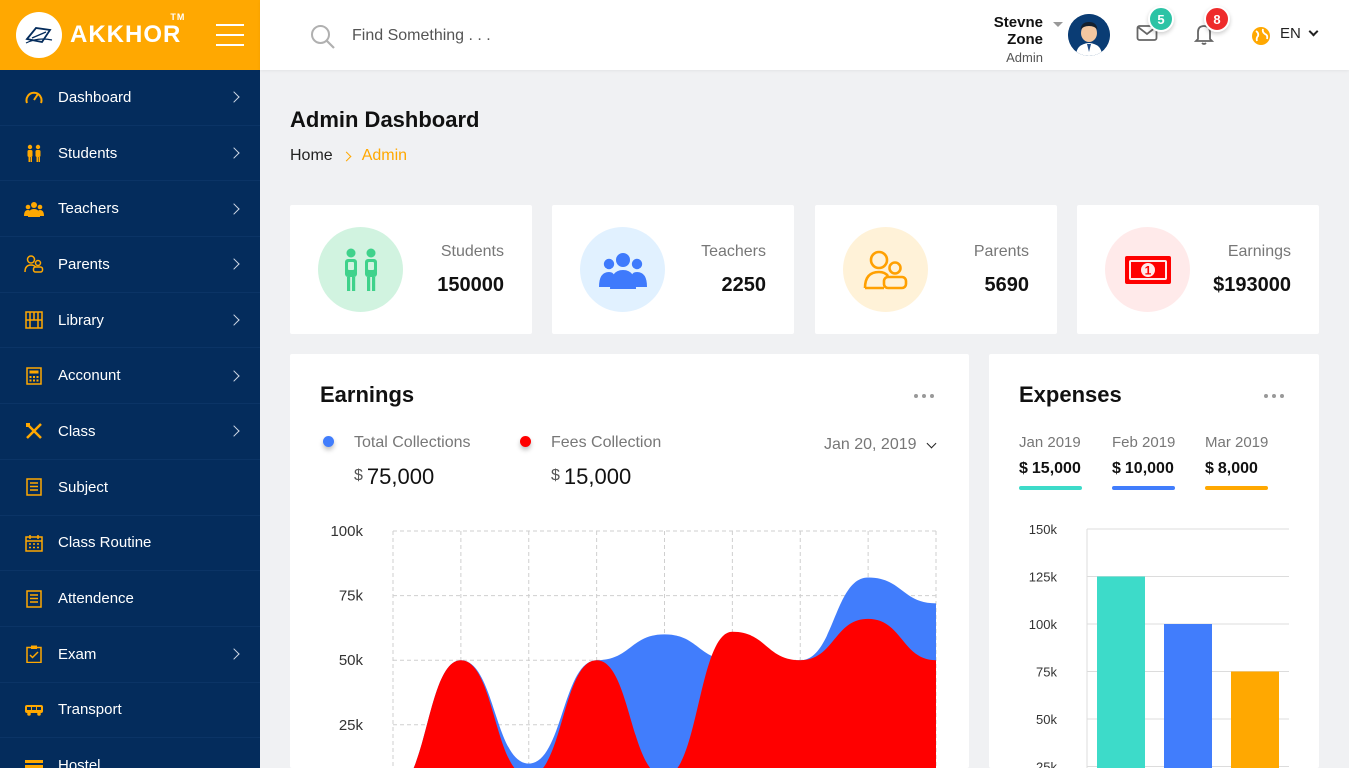 The height and width of the screenshot is (768, 1349). What do you see at coordinates (127, 30) in the screenshot?
I see `brand-name: AKKHOR TM` at bounding box center [127, 30].